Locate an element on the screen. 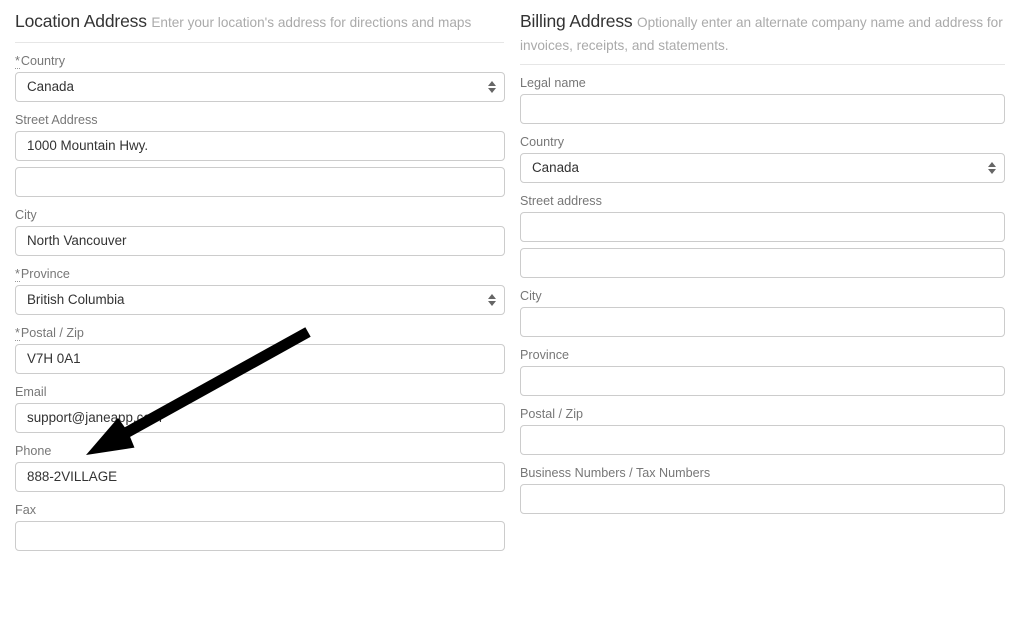 Image resolution: width=1021 pixels, height=620 pixels. street-address-2-input is located at coordinates (260, 181).